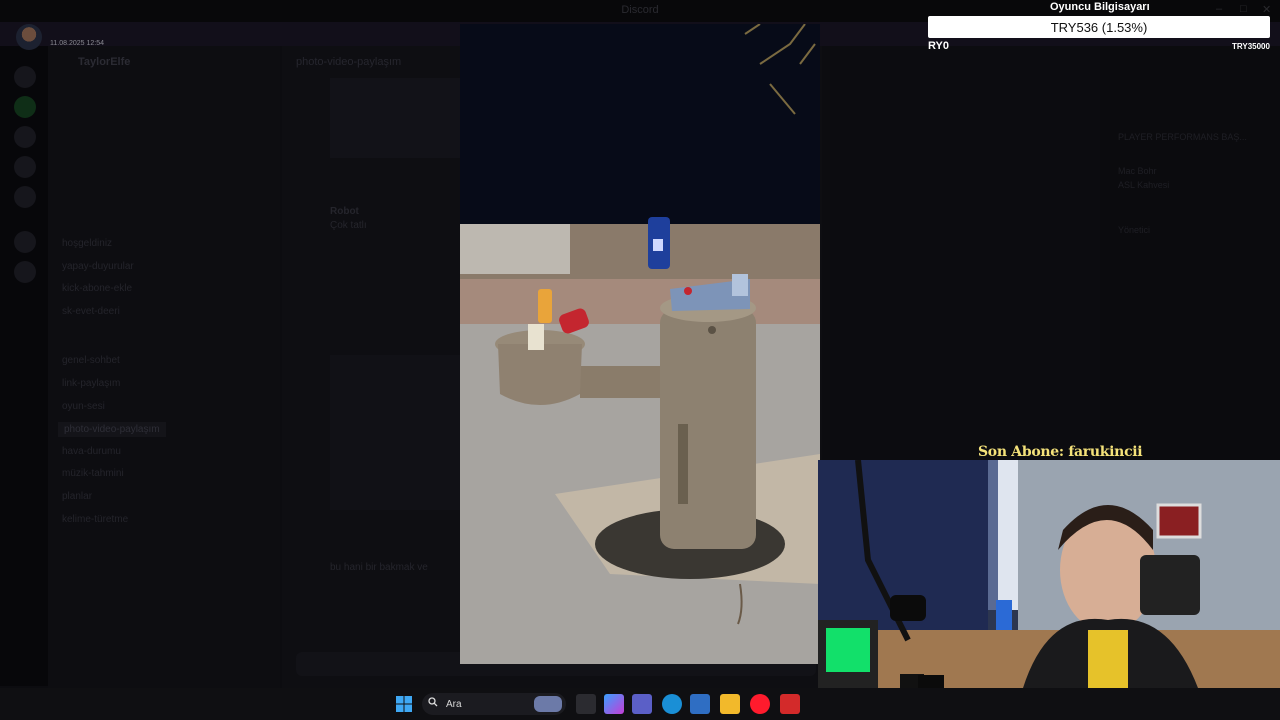 The height and width of the screenshot is (720, 1280). Describe the element at coordinates (91, 311) in the screenshot. I see `channel-item: sk-evet-deeri` at that location.